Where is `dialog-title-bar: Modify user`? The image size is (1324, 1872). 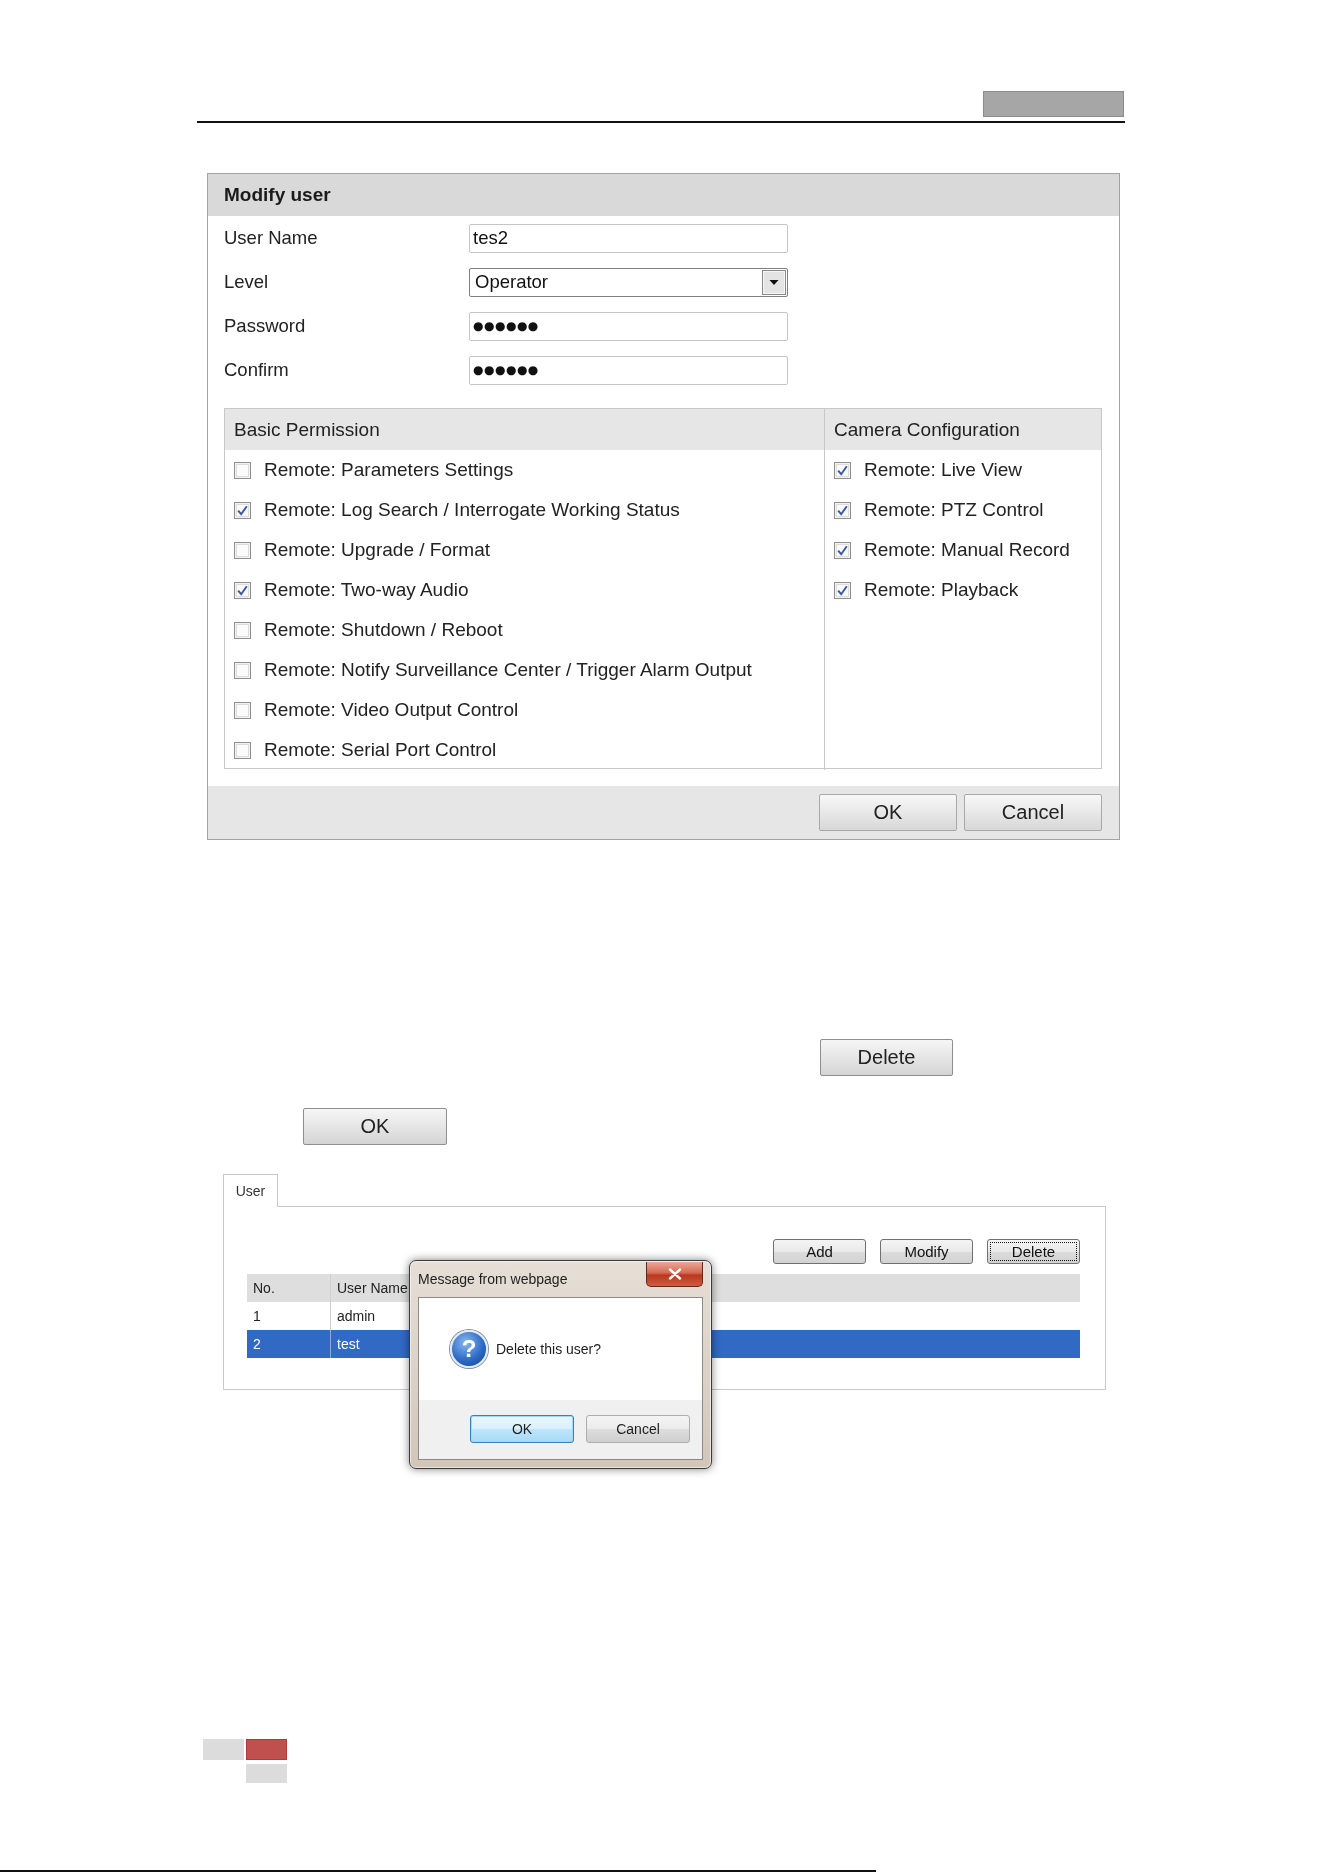
dialog-title-bar: Modify user is located at coordinates (663, 195).